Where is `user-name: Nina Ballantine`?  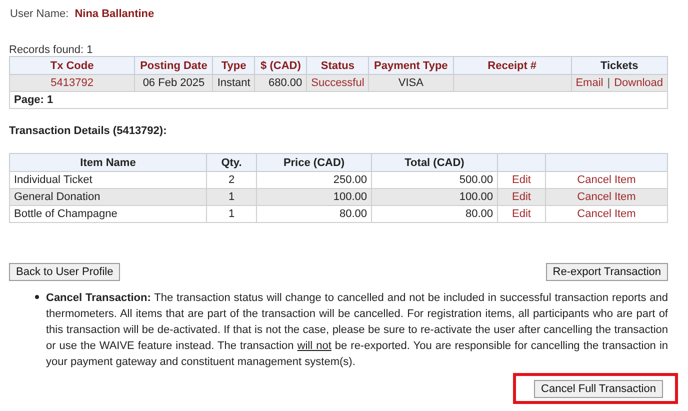 user-name: Nina Ballantine is located at coordinates (114, 14).